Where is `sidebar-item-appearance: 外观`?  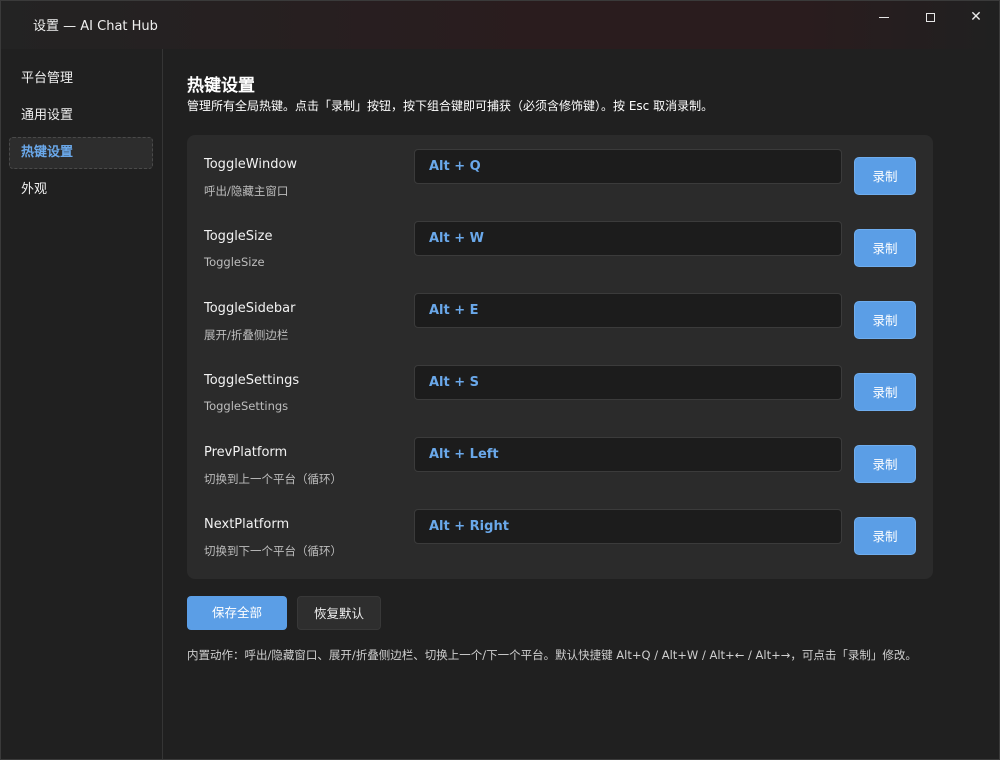
sidebar-item-appearance: 外观 is located at coordinates (81, 190).